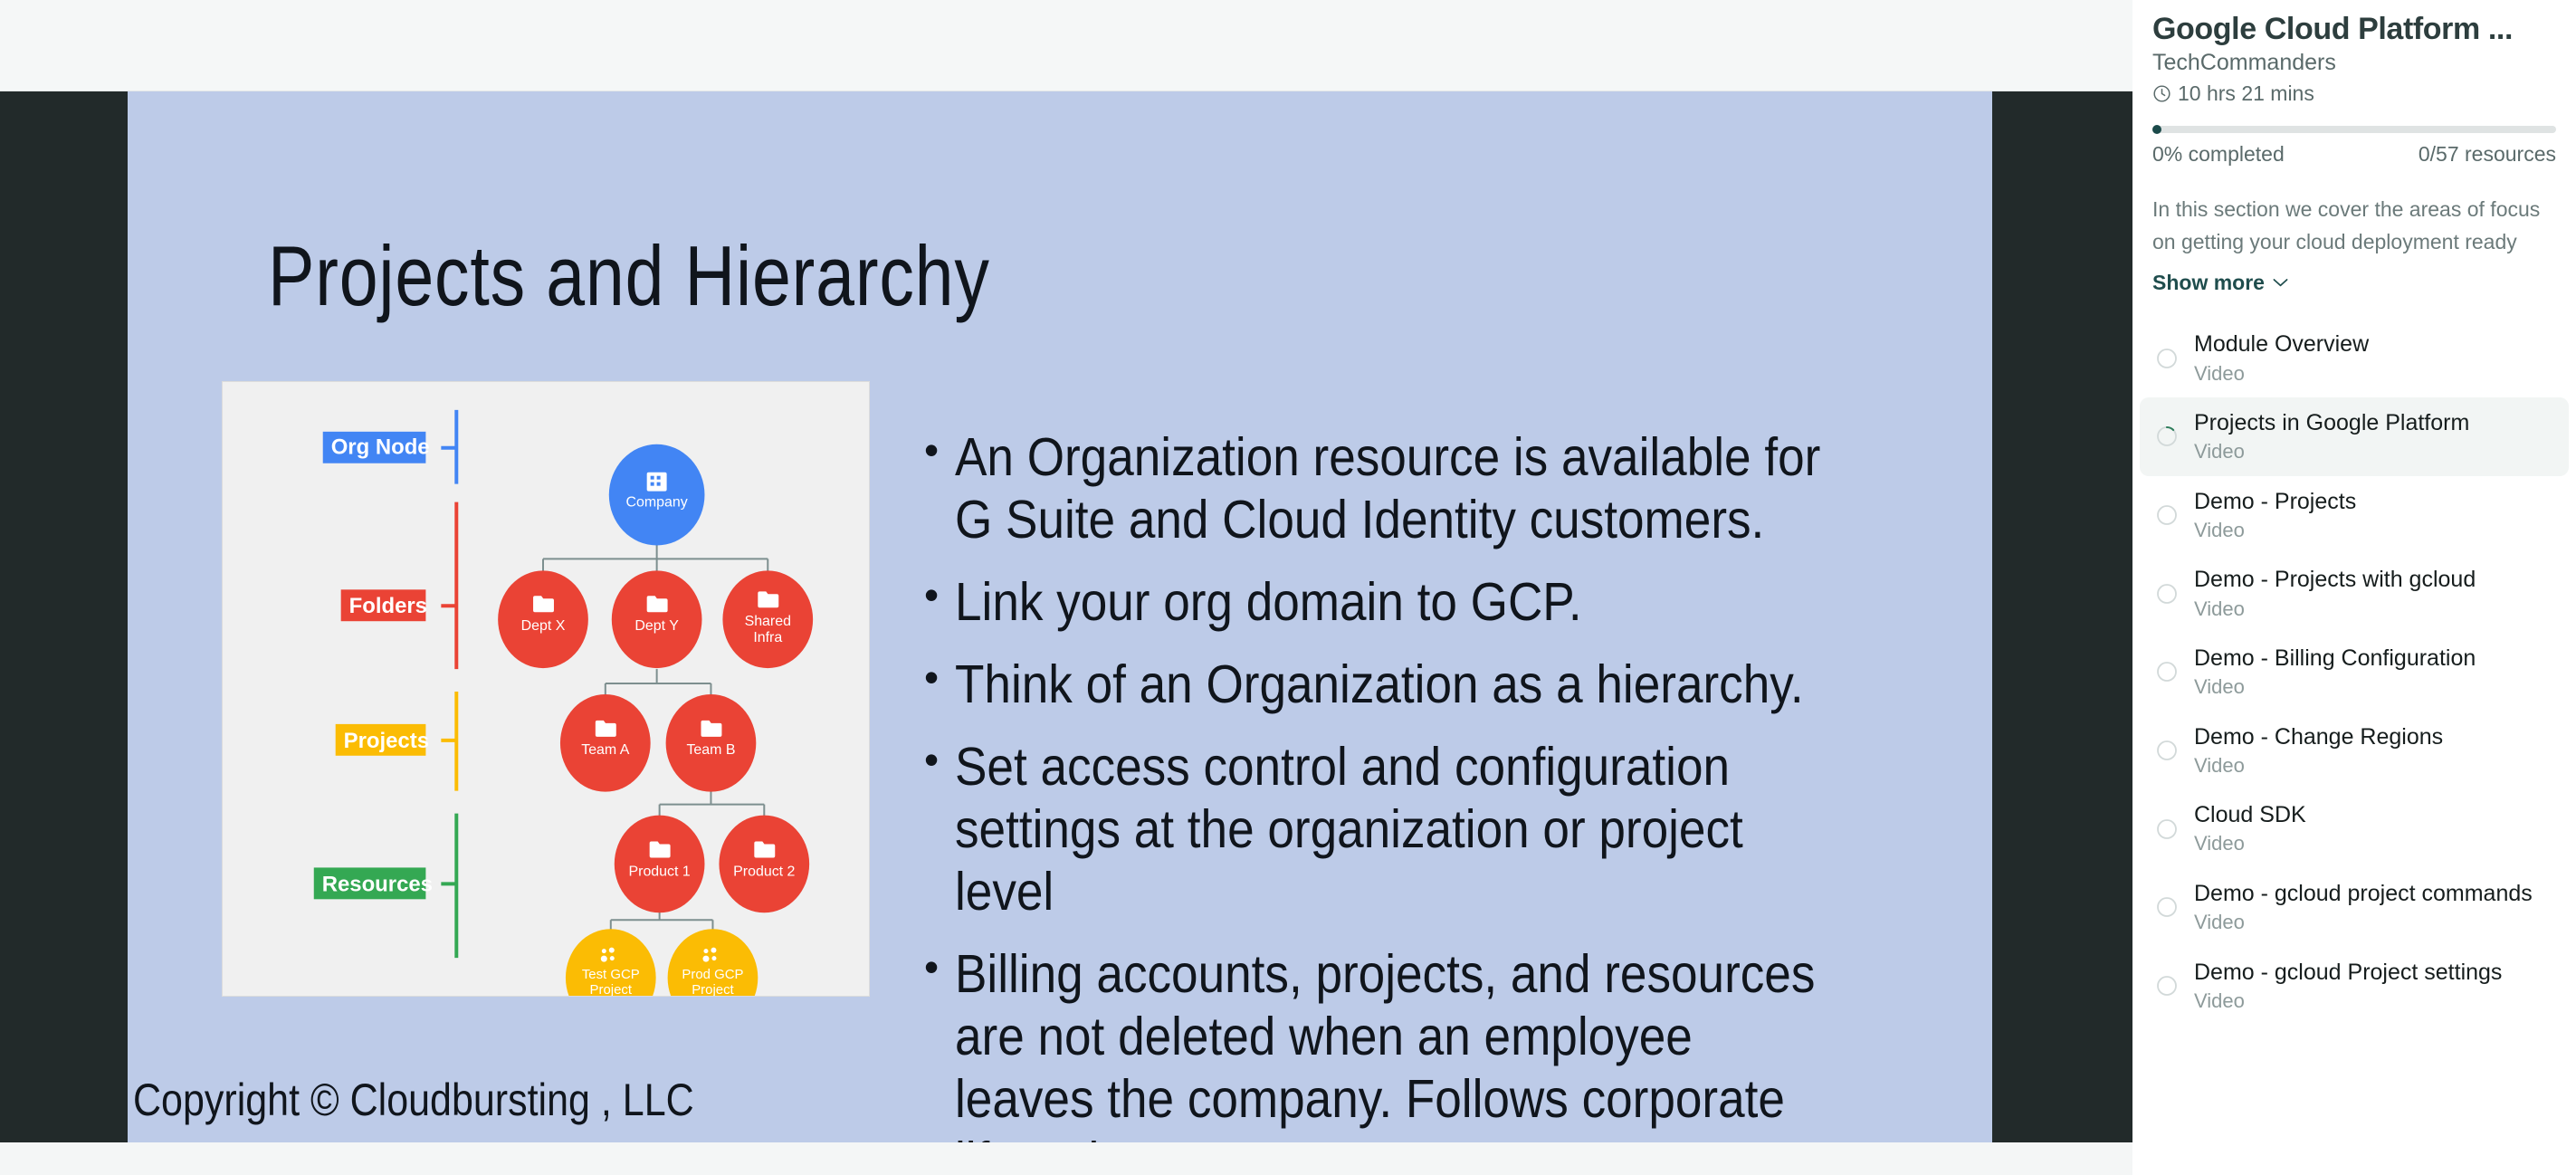  What do you see at coordinates (1380, 684) in the screenshot?
I see `bullet-text: Think of an Organization as a hierarchy.` at bounding box center [1380, 684].